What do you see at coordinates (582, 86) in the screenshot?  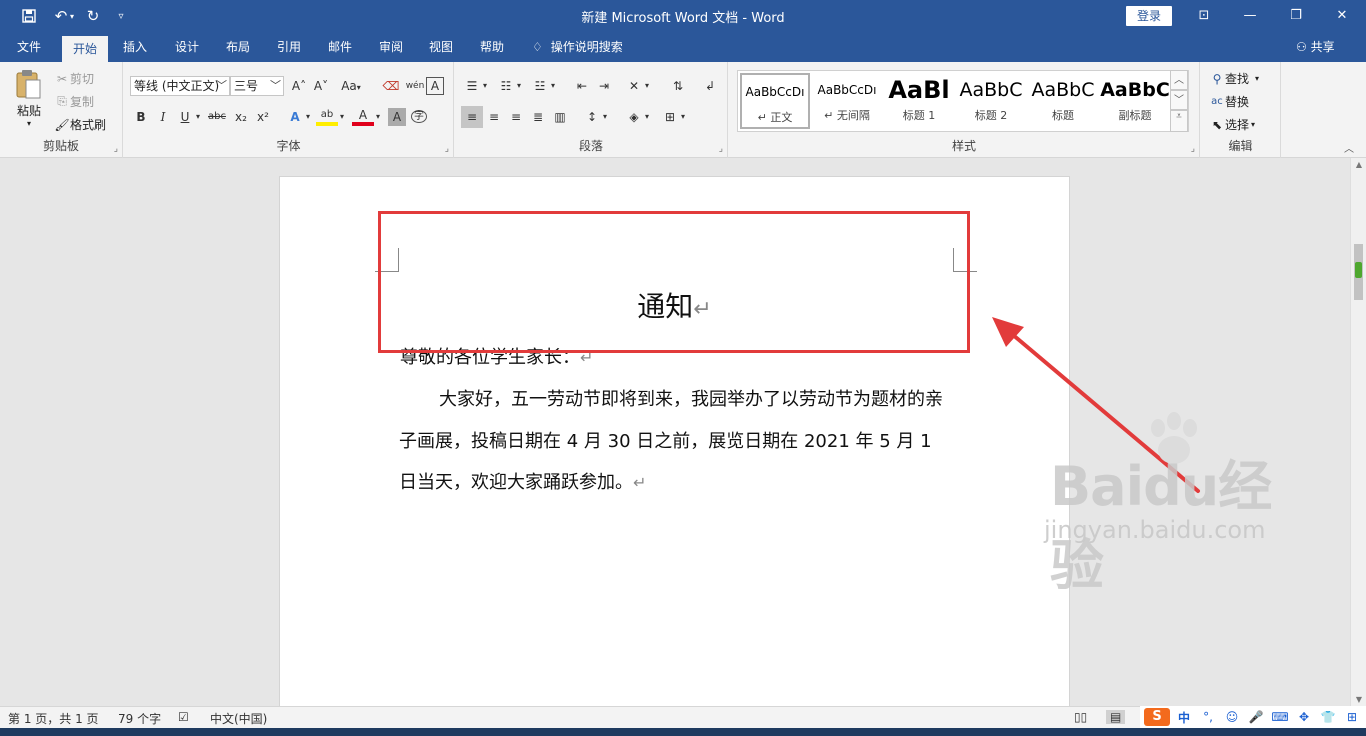 I see `decrease-indent-icon: ⇤` at bounding box center [582, 86].